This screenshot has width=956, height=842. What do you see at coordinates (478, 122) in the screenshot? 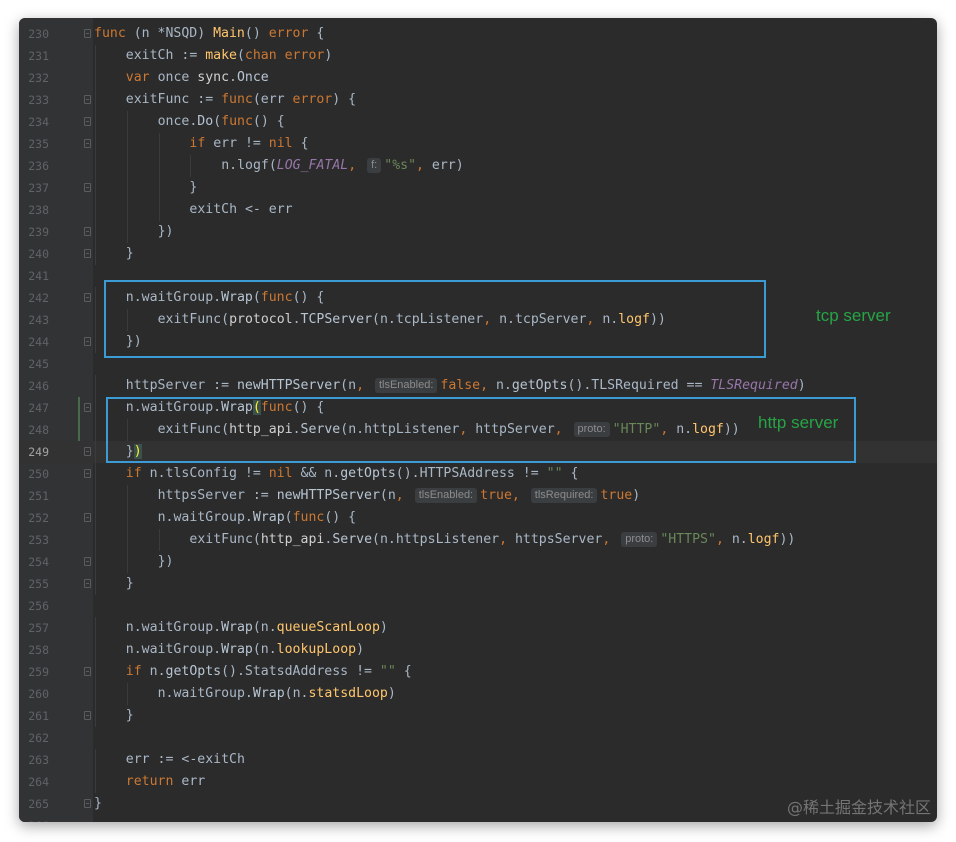
I see `code-line: 234 once.Do(func() {` at bounding box center [478, 122].